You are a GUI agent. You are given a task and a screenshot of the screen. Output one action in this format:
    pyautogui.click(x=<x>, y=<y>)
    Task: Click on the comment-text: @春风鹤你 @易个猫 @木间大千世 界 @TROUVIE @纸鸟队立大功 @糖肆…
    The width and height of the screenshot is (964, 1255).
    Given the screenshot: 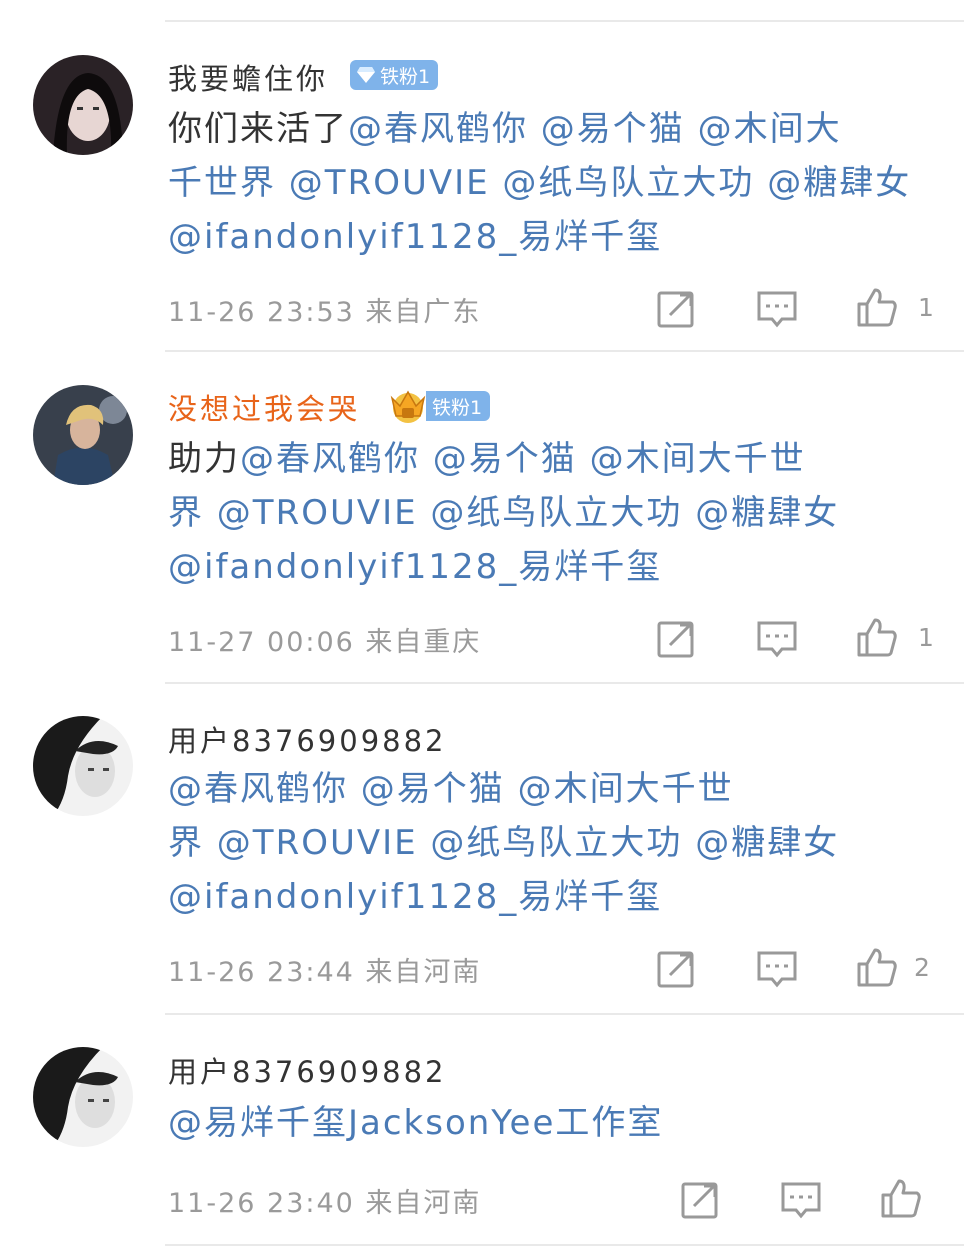 What is the action you would take?
    pyautogui.click(x=548, y=843)
    